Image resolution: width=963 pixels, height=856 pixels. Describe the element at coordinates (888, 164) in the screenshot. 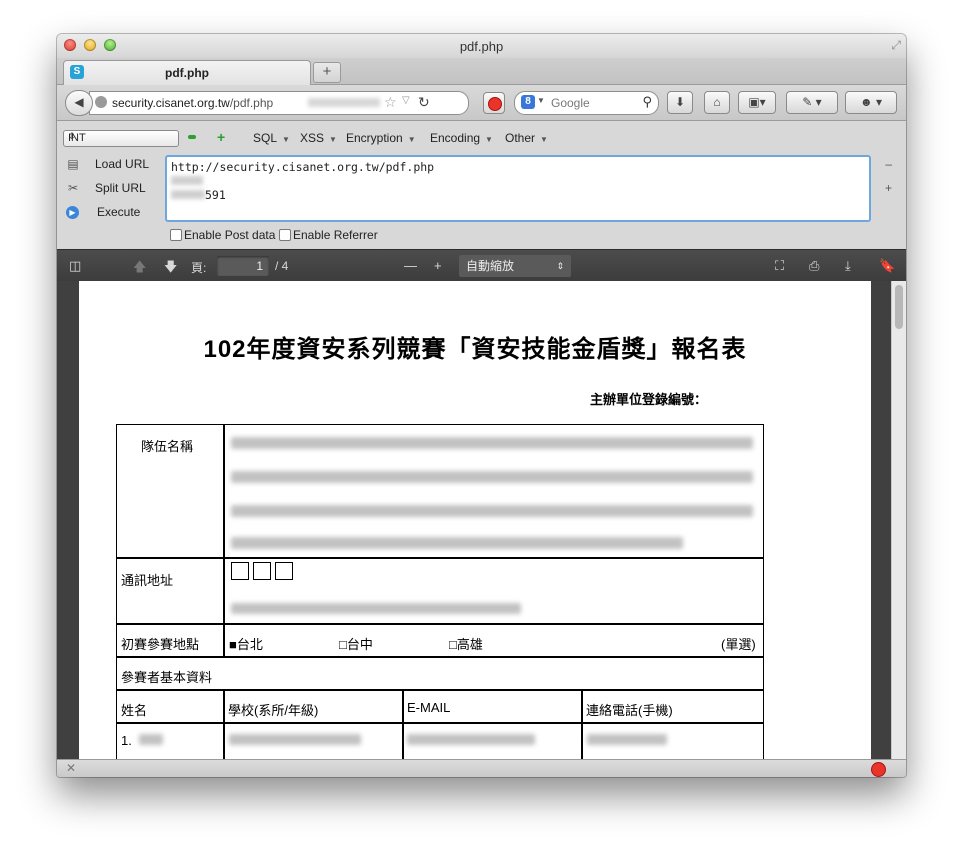

I see `shrink-textarea-button: –` at that location.